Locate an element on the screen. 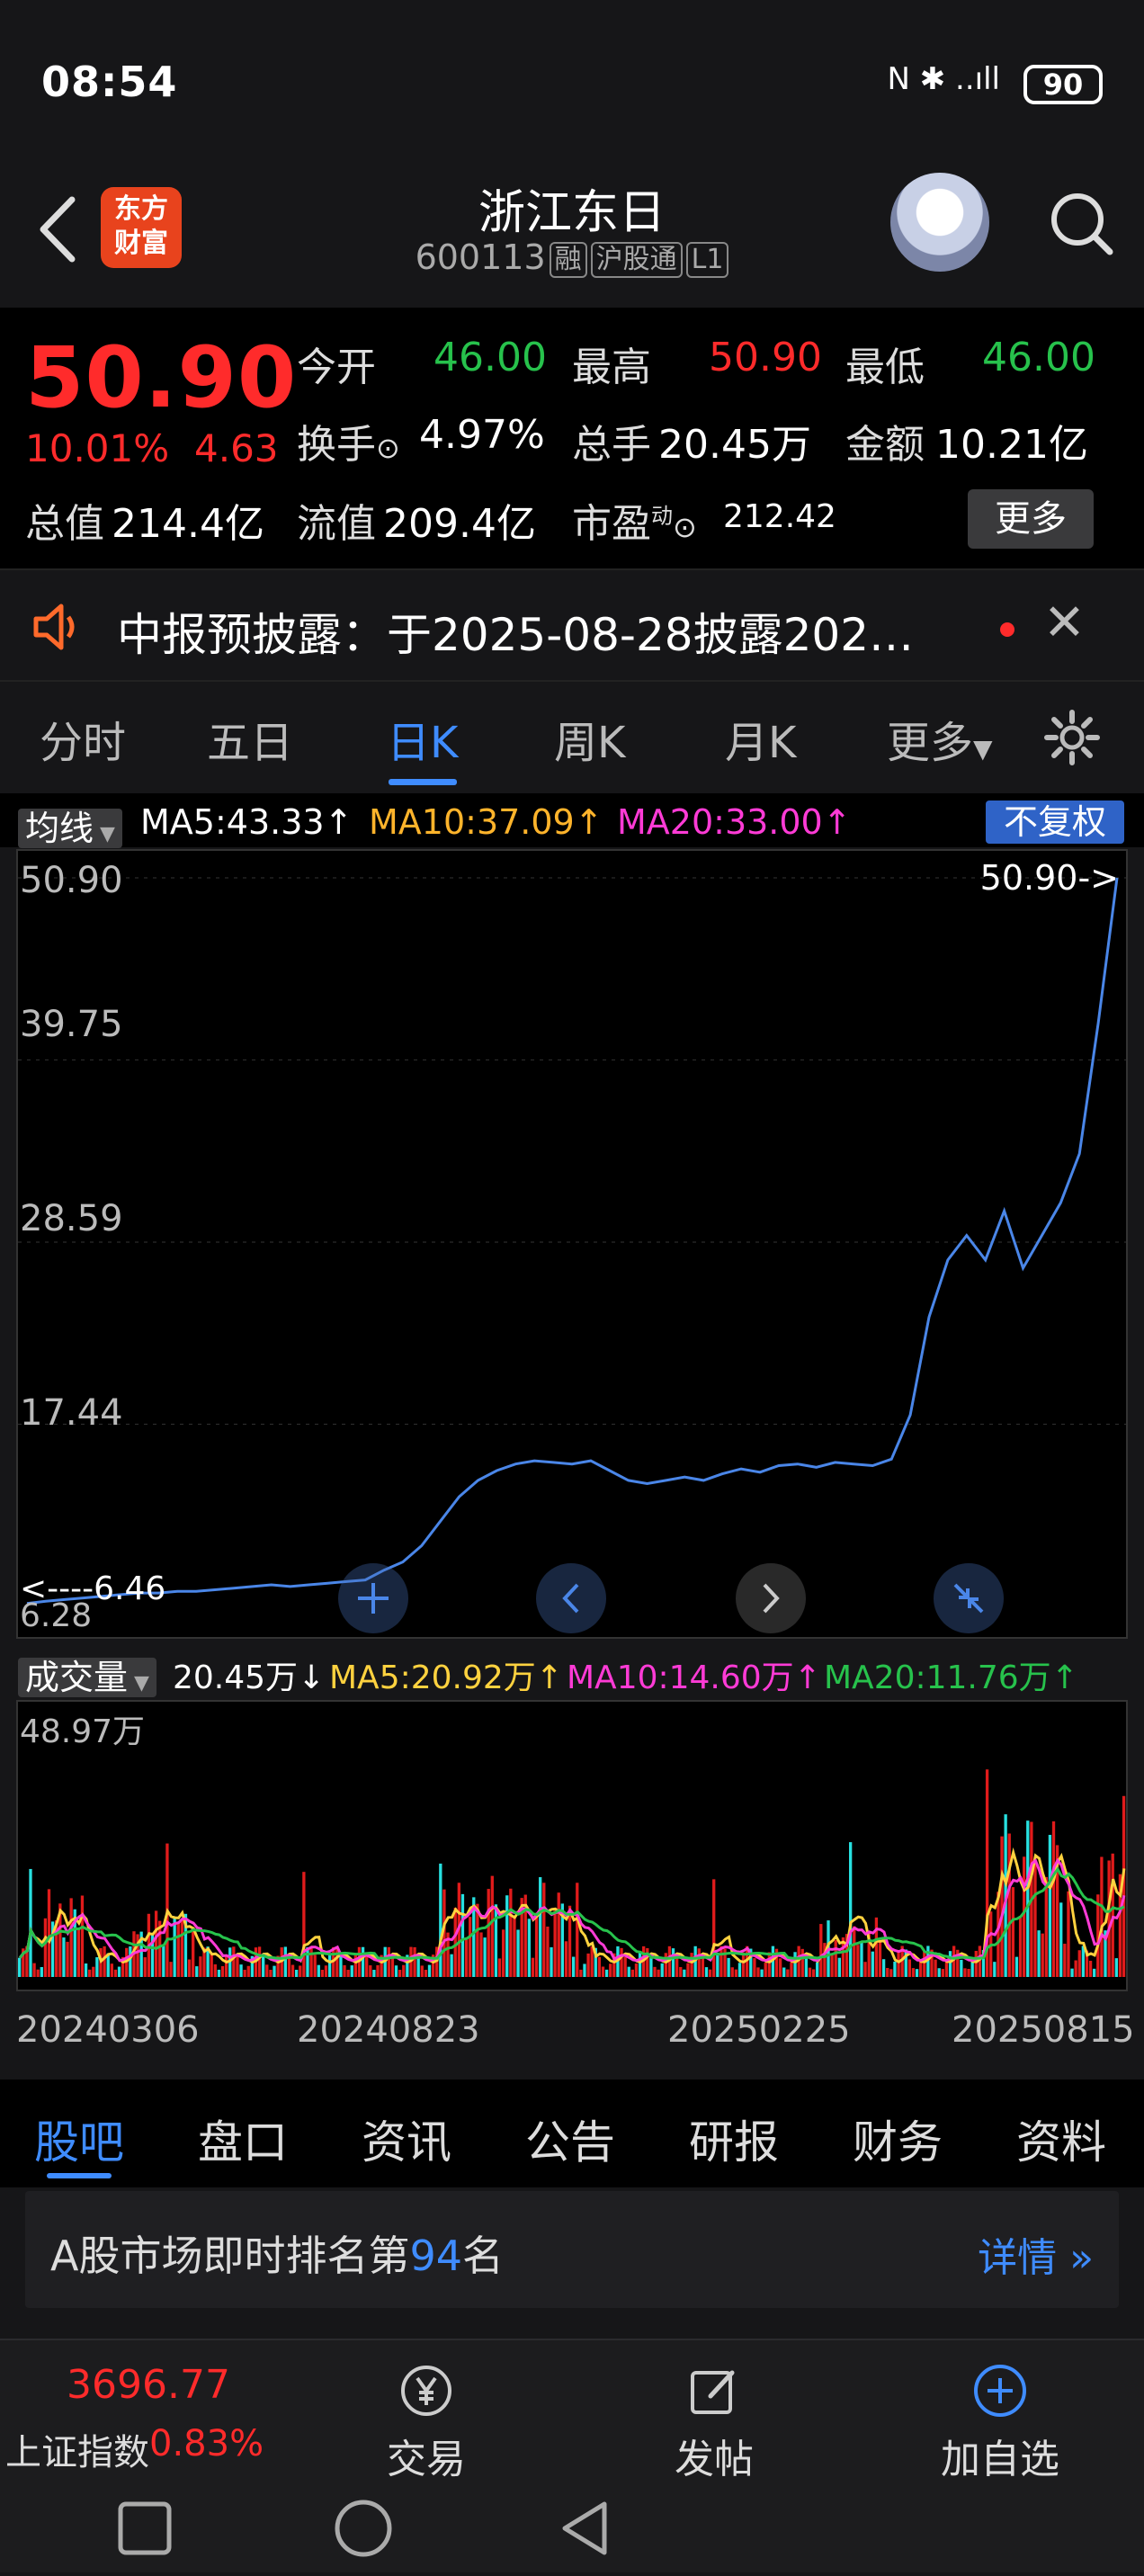 This screenshot has height=2576, width=1144. add-watchlist-button: 加自选 is located at coordinates (1000, 2423).